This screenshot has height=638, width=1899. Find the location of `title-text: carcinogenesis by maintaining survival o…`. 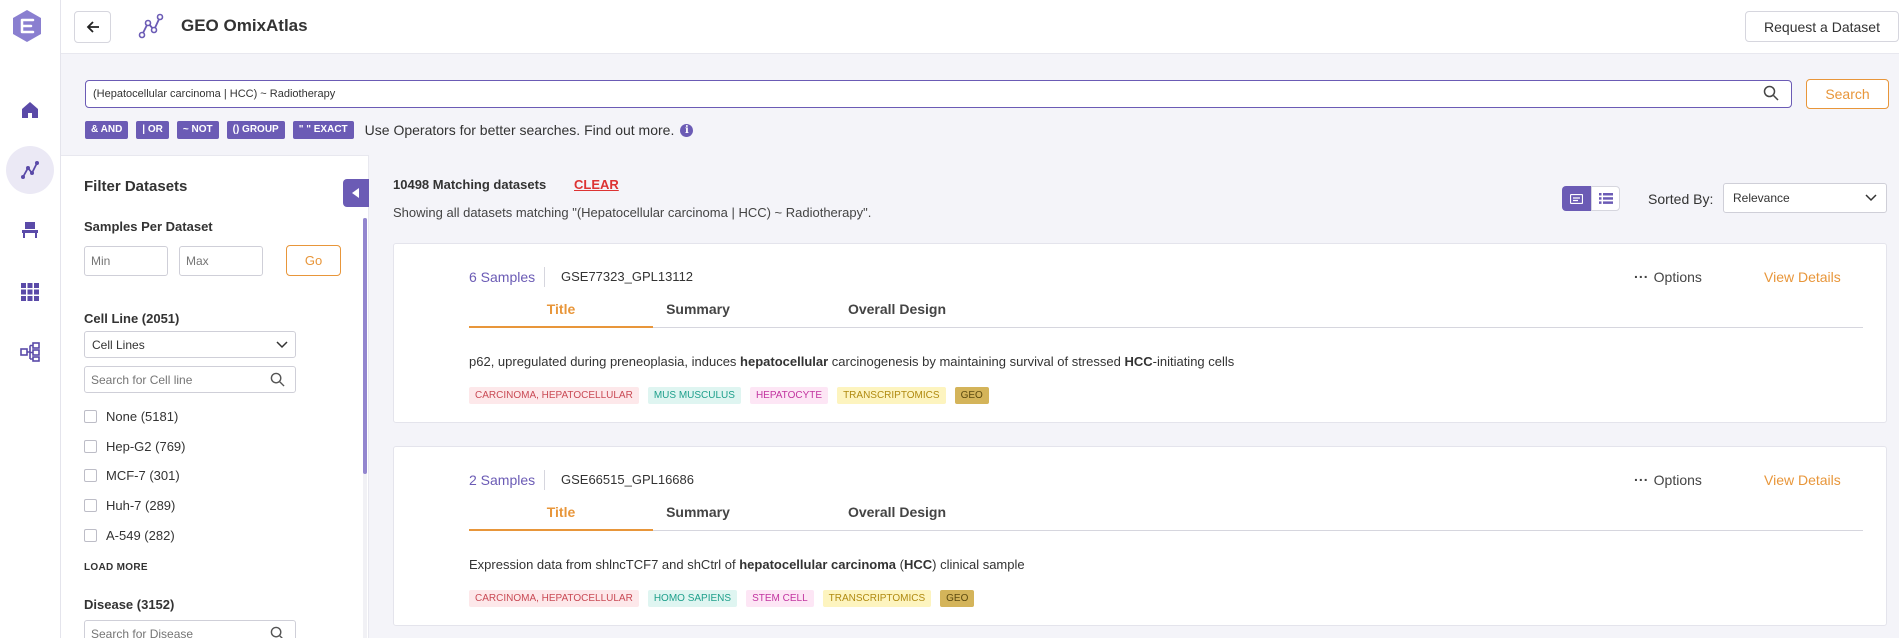

title-text: carcinogenesis by maintaining survival o… is located at coordinates (976, 361).